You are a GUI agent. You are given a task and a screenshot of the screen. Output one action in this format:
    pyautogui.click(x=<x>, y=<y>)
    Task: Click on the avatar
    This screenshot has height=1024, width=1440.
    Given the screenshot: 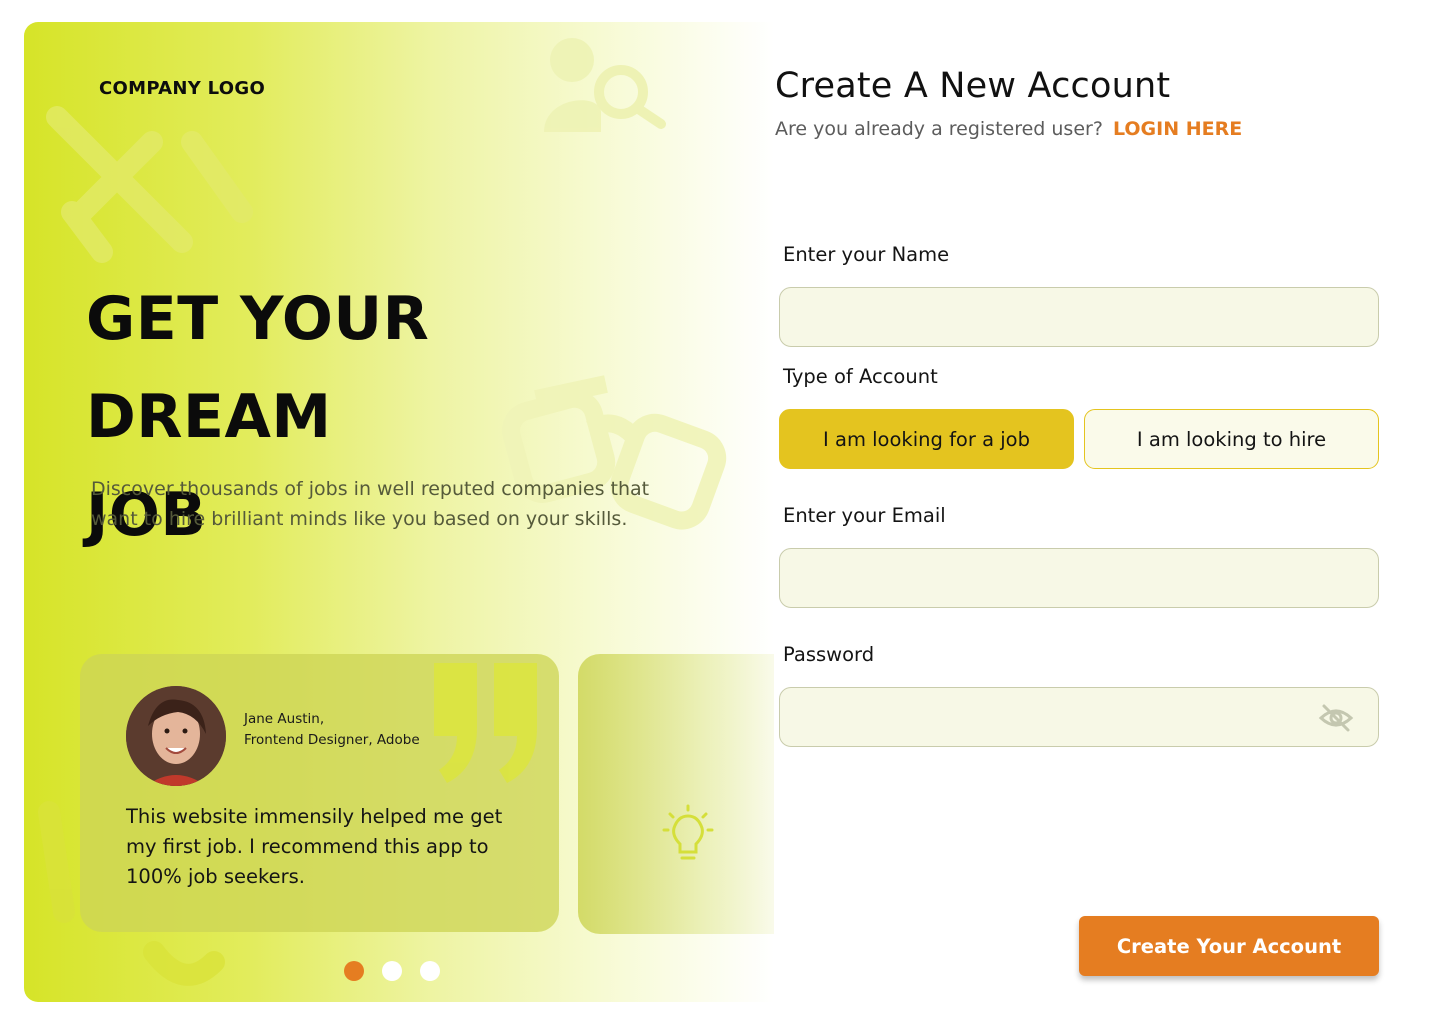 What is the action you would take?
    pyautogui.click(x=176, y=736)
    